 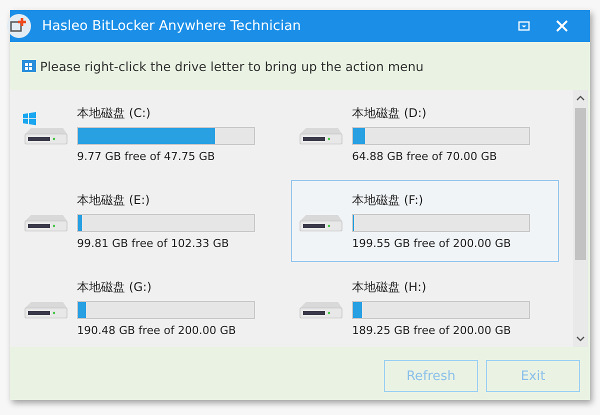 I want to click on drive-name: 本地磁盘 (G:), so click(x=115, y=287).